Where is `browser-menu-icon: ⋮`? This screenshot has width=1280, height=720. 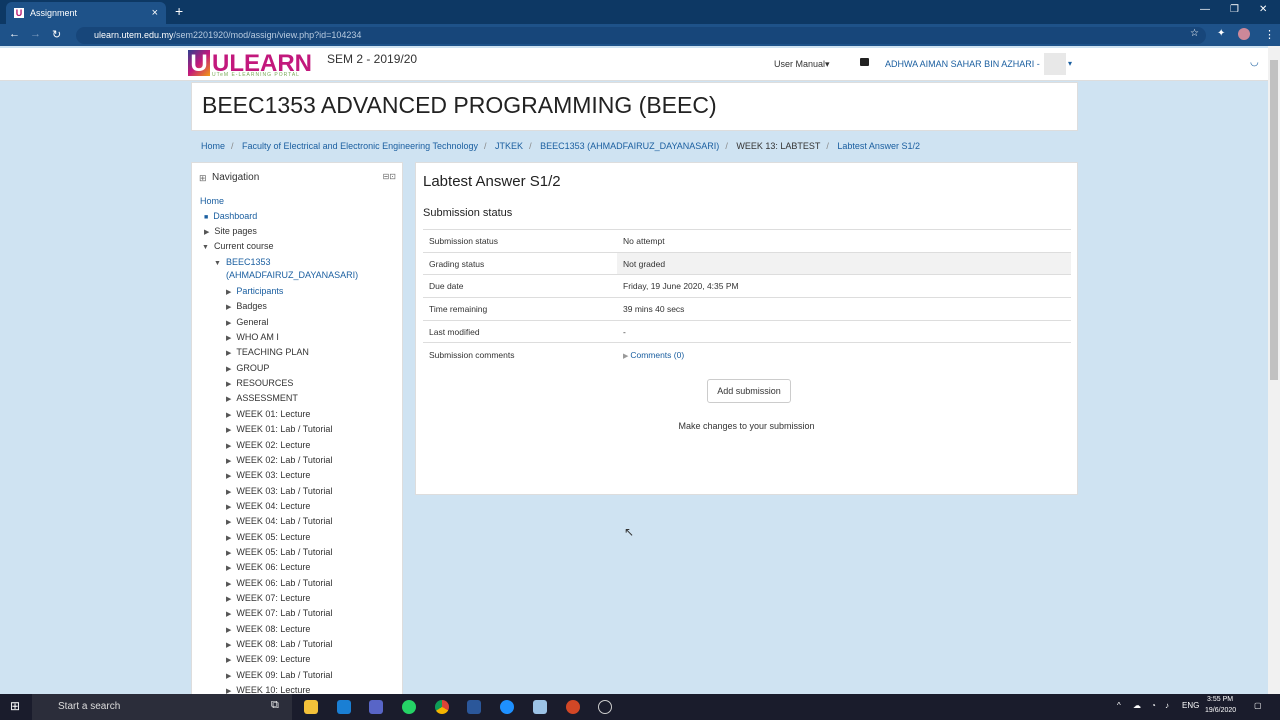
browser-menu-icon: ⋮ is located at coordinates (1269, 34).